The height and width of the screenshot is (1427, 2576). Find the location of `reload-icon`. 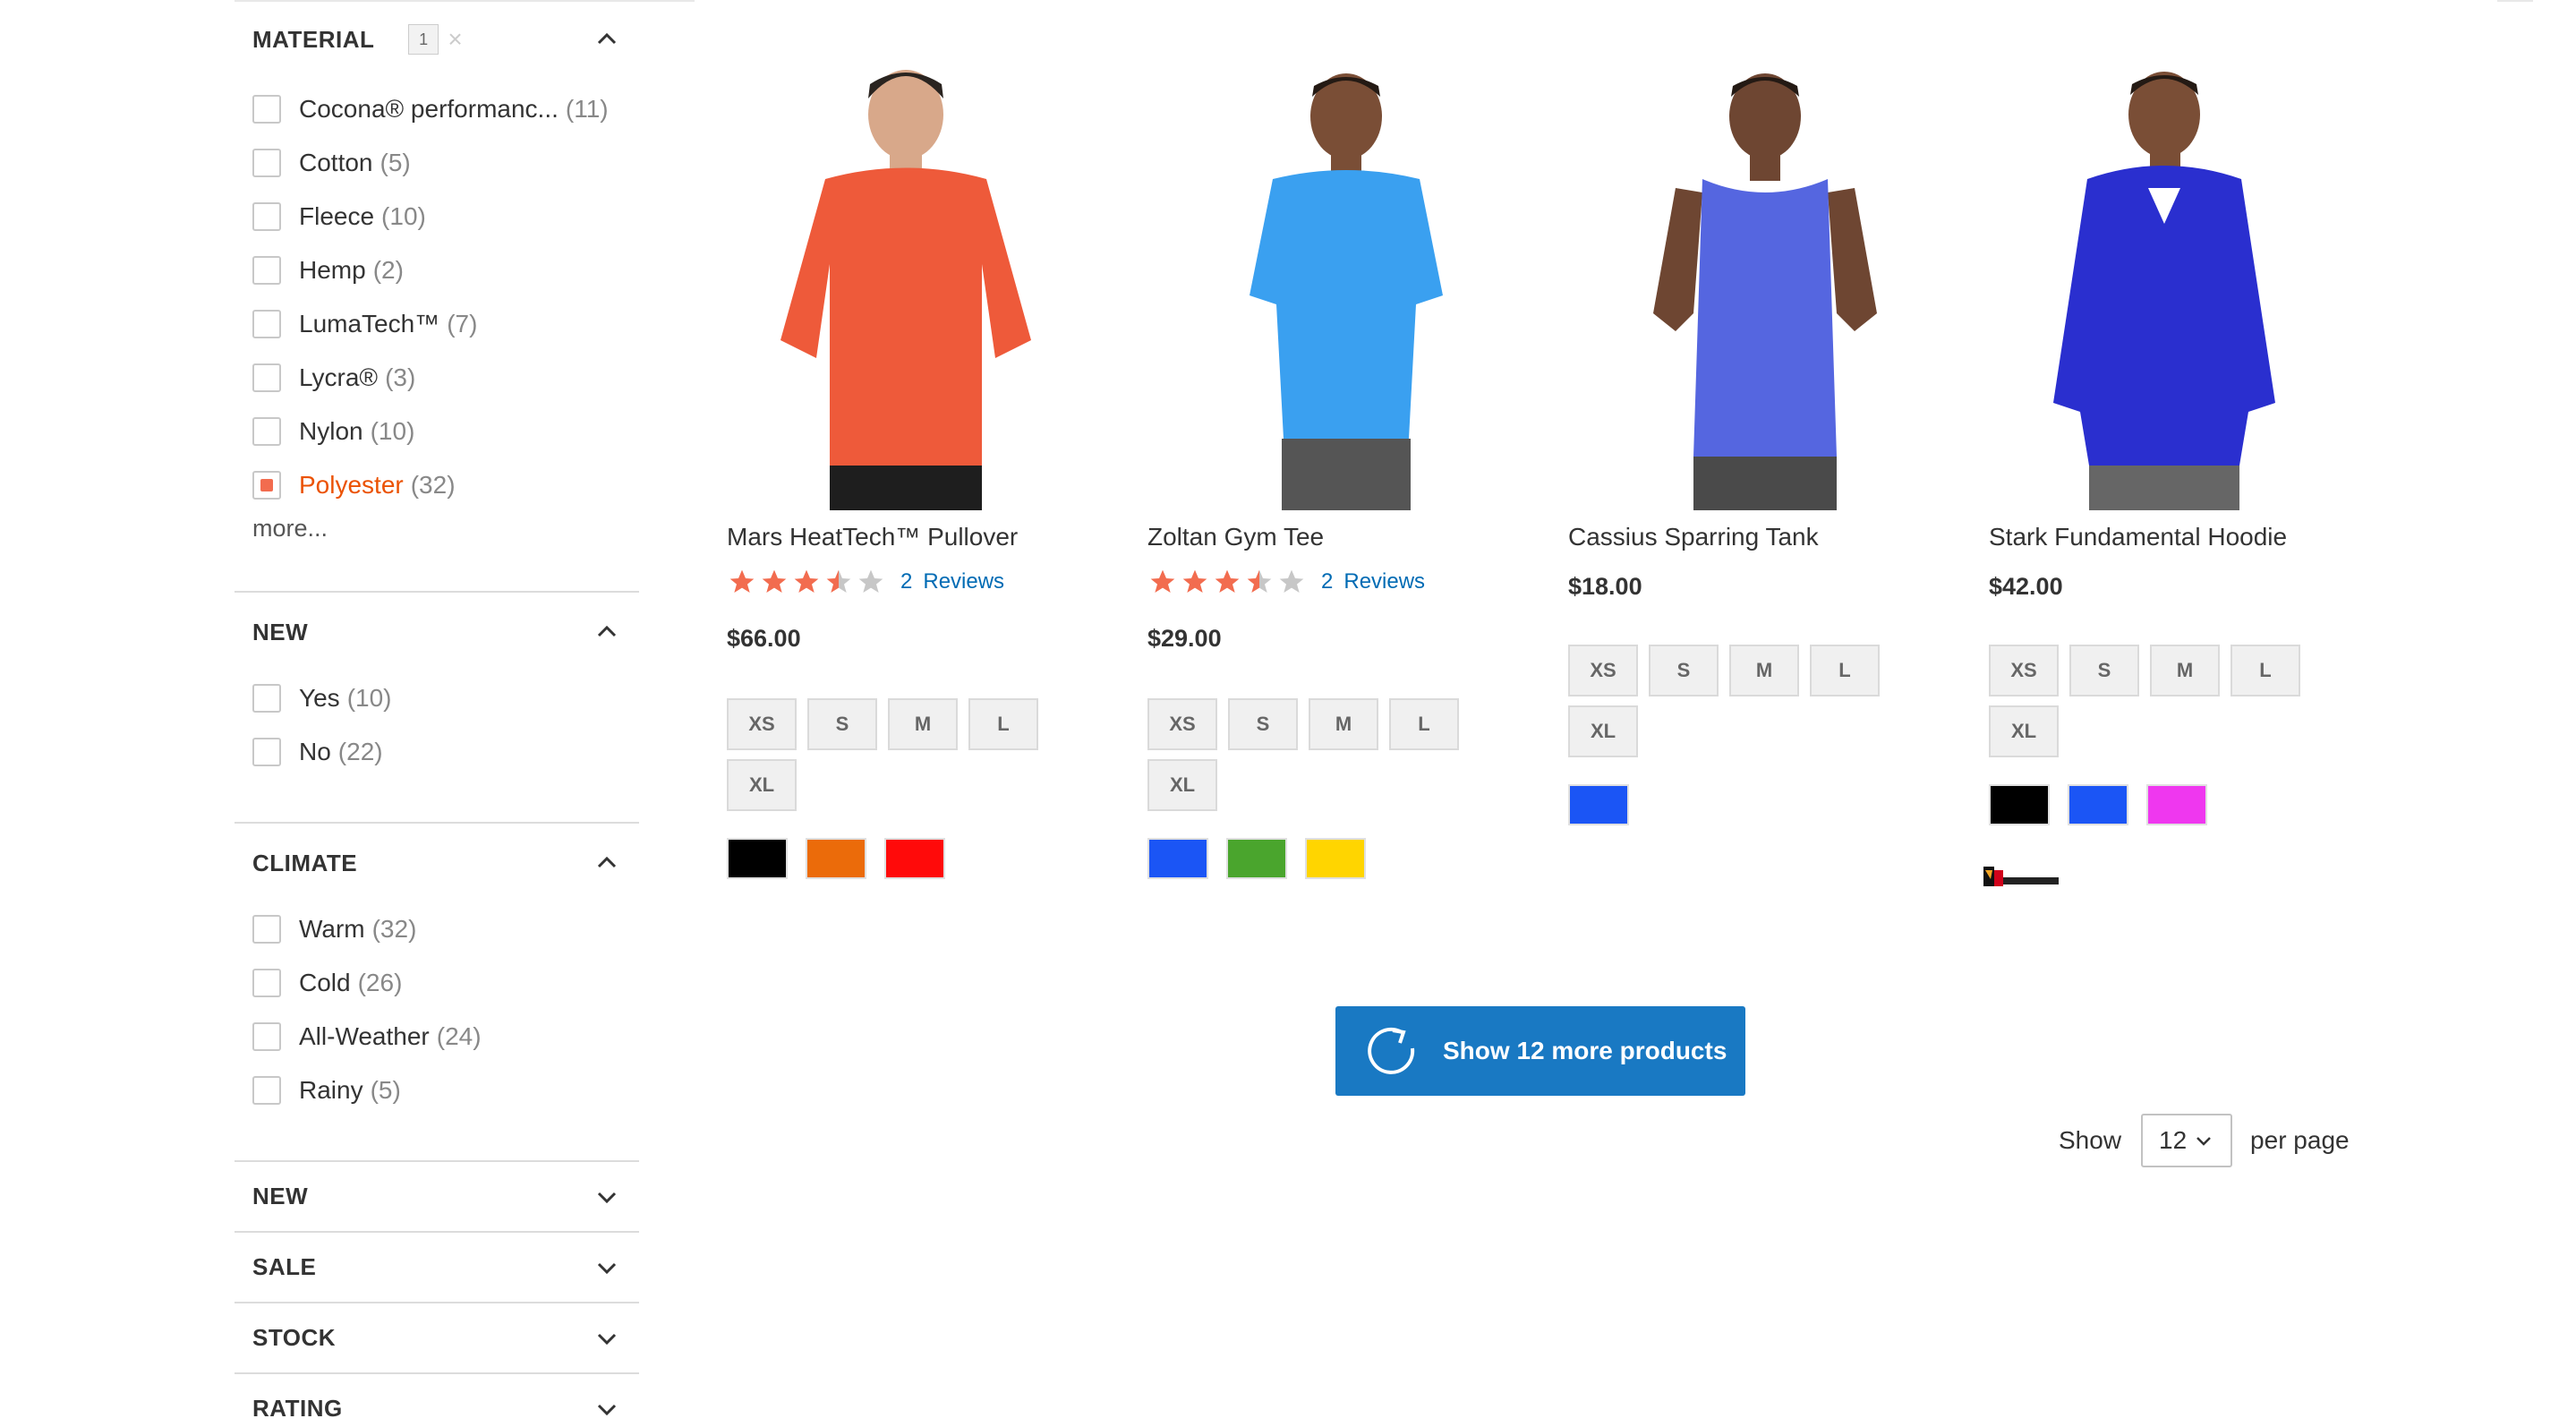

reload-icon is located at coordinates (1391, 1051).